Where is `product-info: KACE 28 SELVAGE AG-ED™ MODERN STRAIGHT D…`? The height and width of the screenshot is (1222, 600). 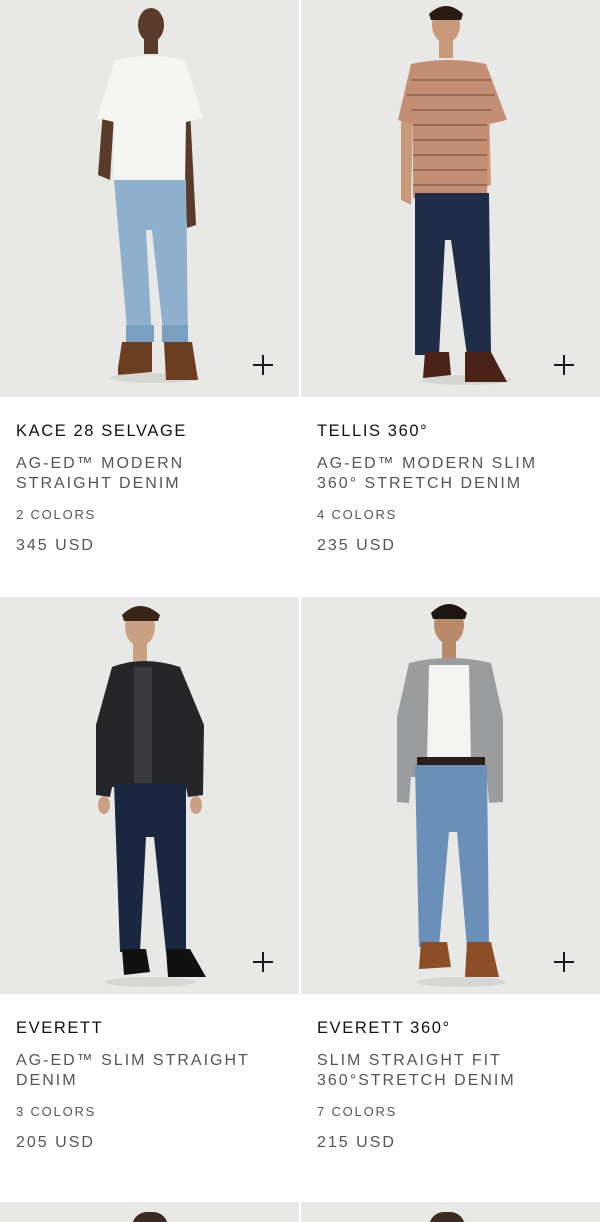 product-info: KACE 28 SELVAGE AG-ED™ MODERN STRAIGHT D… is located at coordinates (149, 497).